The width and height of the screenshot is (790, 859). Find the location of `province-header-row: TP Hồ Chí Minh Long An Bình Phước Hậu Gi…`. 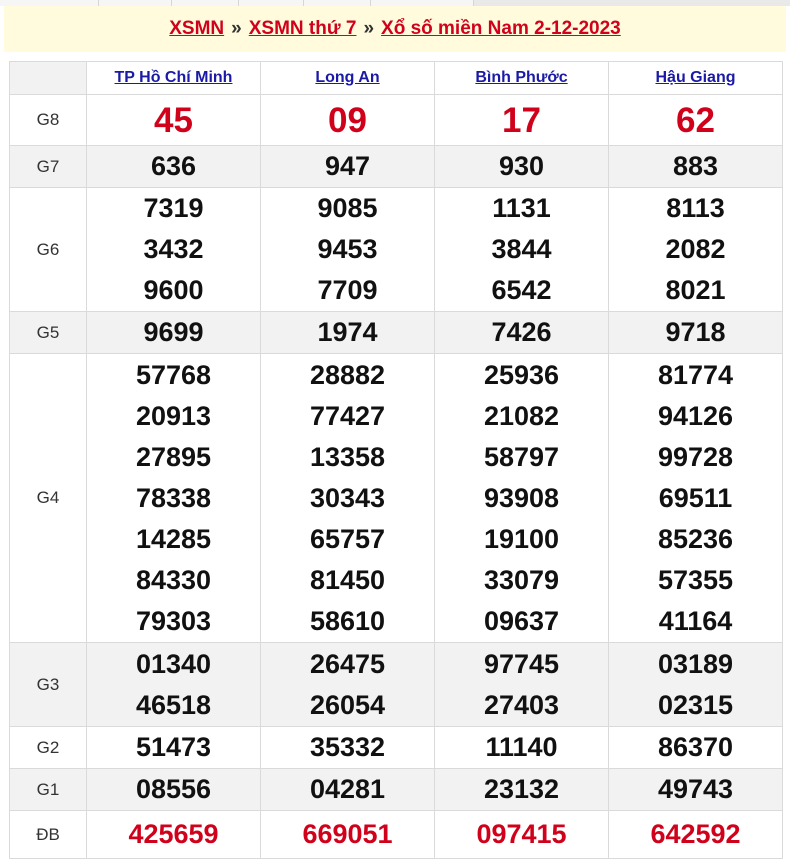

province-header-row: TP Hồ Chí Minh Long An Bình Phước Hậu Gi… is located at coordinates (396, 78).